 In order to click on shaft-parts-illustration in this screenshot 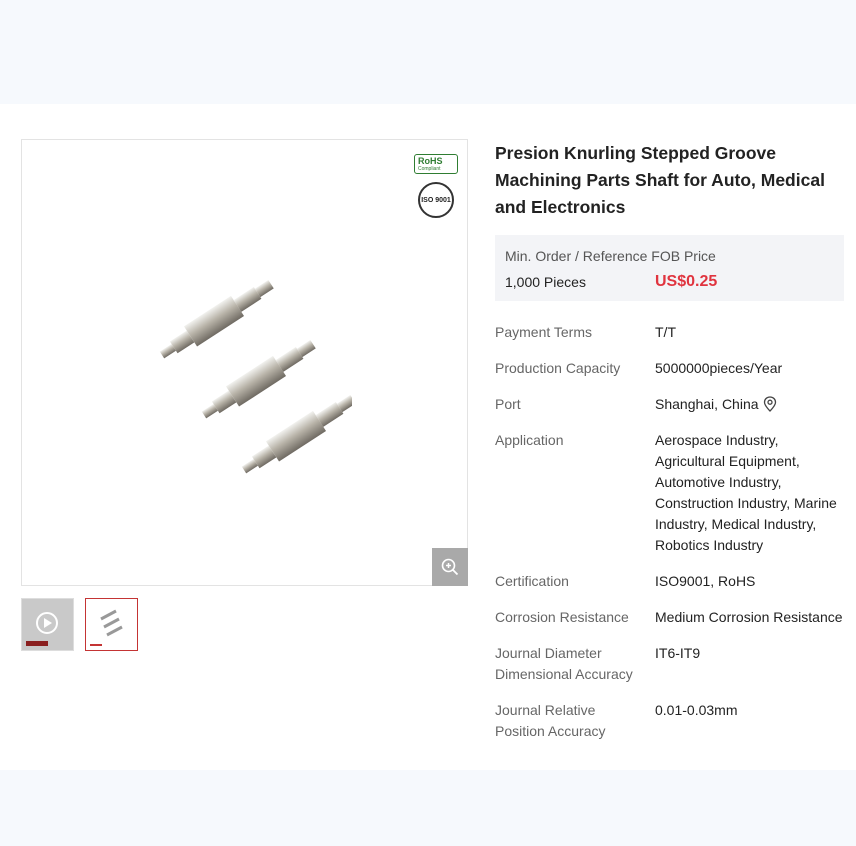, I will do `click(255, 377)`.